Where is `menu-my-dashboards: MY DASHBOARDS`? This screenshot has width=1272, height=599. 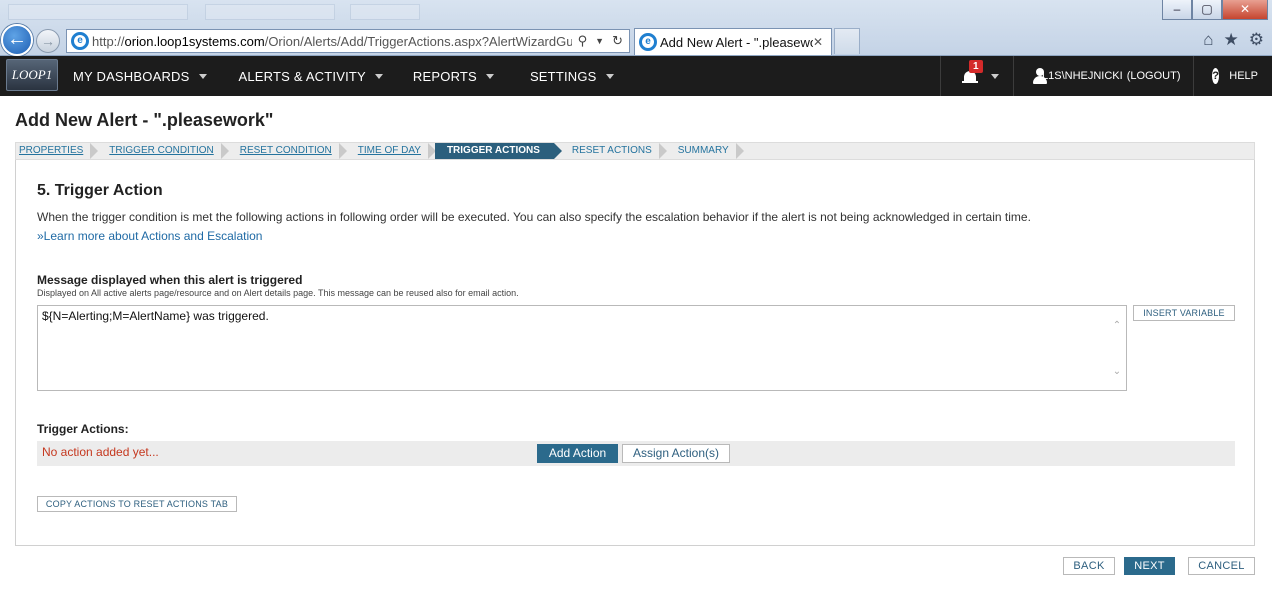 menu-my-dashboards: MY DASHBOARDS is located at coordinates (140, 76).